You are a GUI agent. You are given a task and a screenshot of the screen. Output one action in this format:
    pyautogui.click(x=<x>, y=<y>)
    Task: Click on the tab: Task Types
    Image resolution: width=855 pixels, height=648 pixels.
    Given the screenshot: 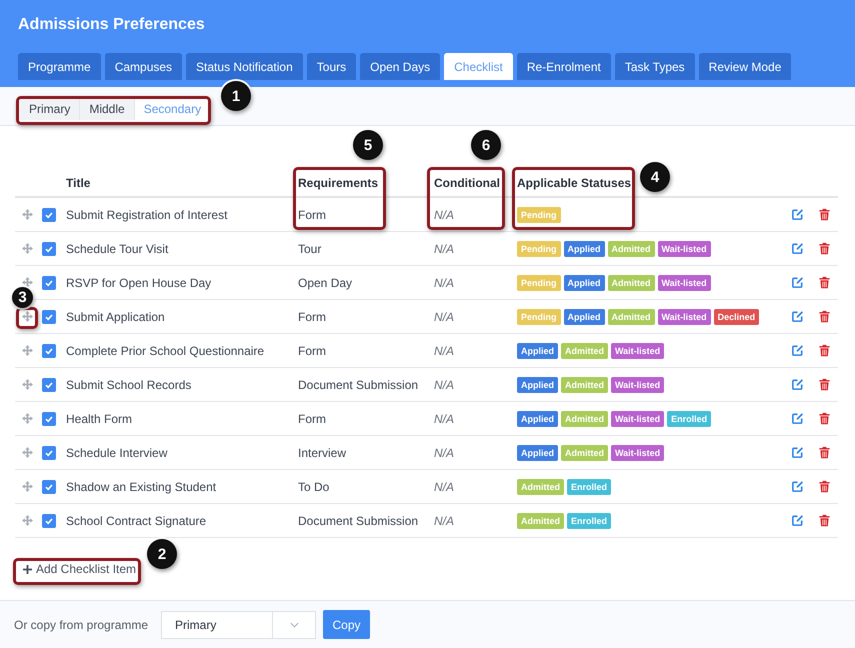 What is the action you would take?
    pyautogui.click(x=654, y=66)
    